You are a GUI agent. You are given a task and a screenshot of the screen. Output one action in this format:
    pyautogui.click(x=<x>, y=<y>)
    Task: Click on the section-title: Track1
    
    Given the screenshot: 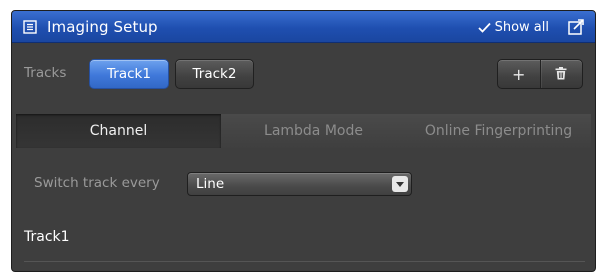 What is the action you would take?
    pyautogui.click(x=47, y=237)
    